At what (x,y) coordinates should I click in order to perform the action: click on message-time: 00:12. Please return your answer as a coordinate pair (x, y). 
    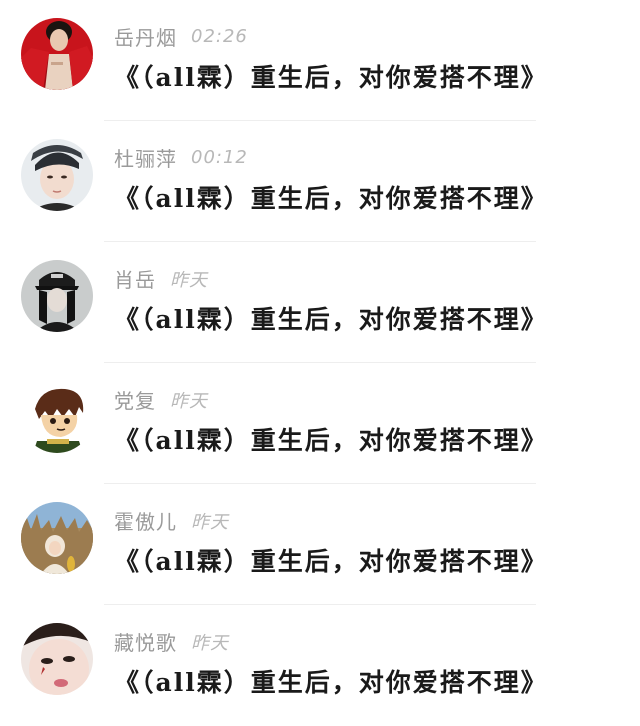
    Looking at the image, I should click on (219, 157).